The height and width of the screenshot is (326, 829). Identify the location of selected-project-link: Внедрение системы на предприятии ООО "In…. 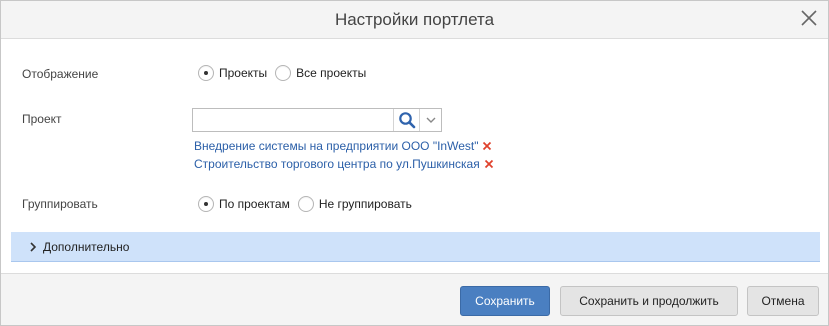
(336, 146).